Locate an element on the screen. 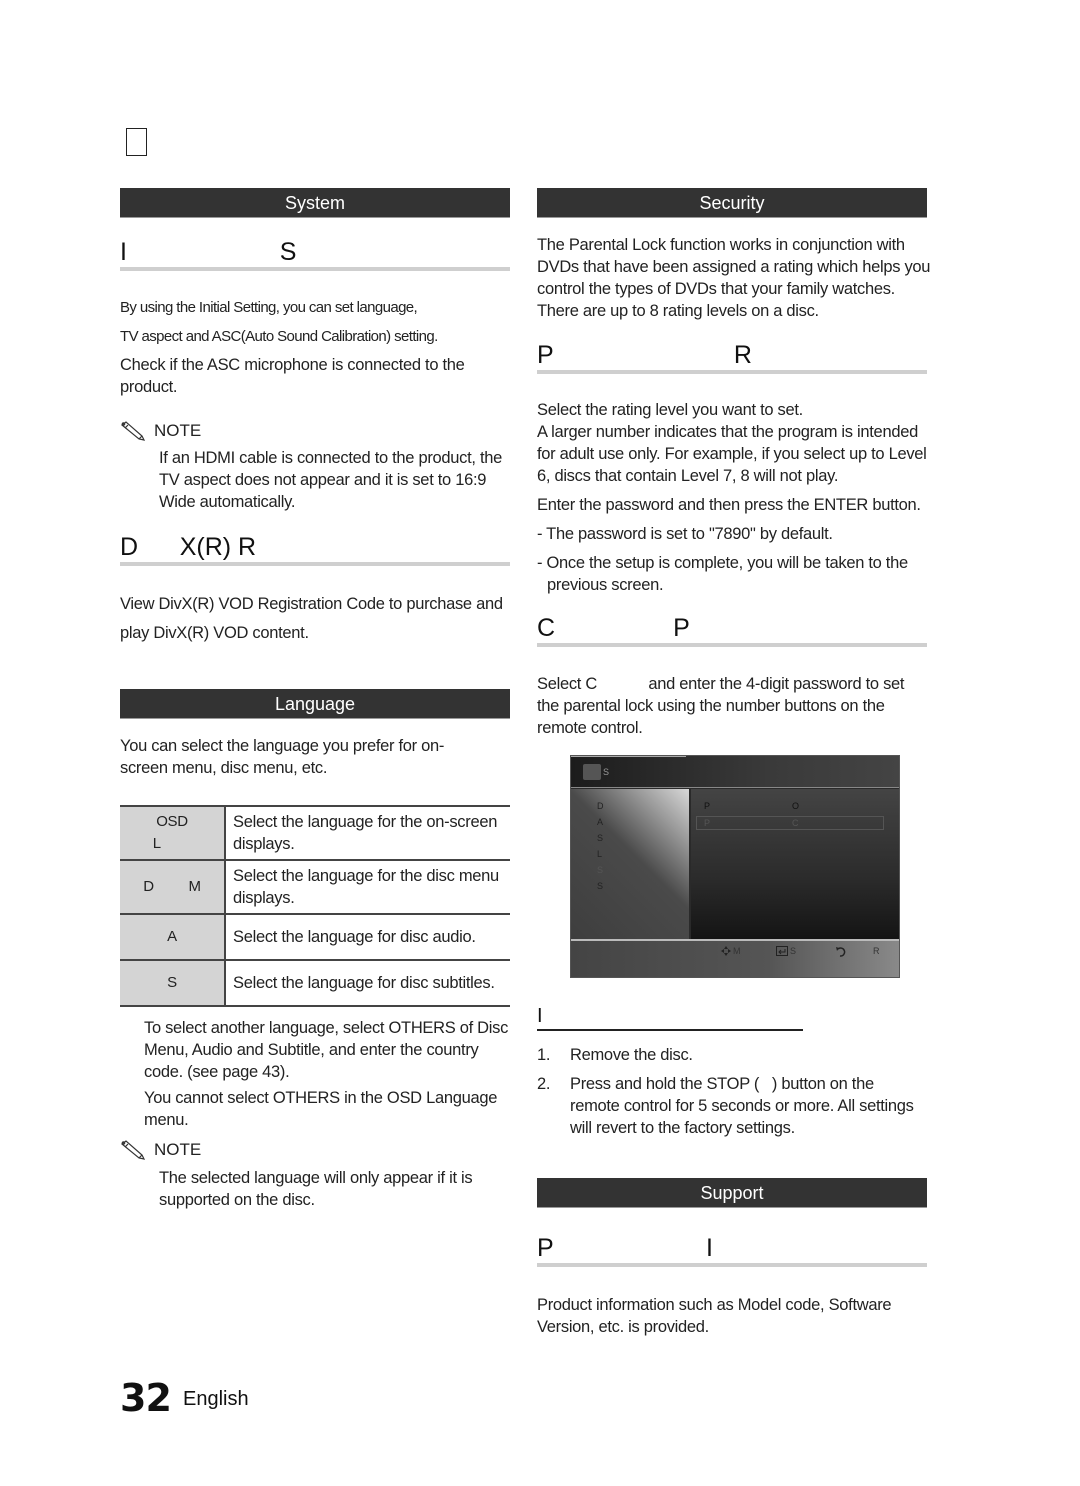  heading-change-password: C P is located at coordinates (732, 630).